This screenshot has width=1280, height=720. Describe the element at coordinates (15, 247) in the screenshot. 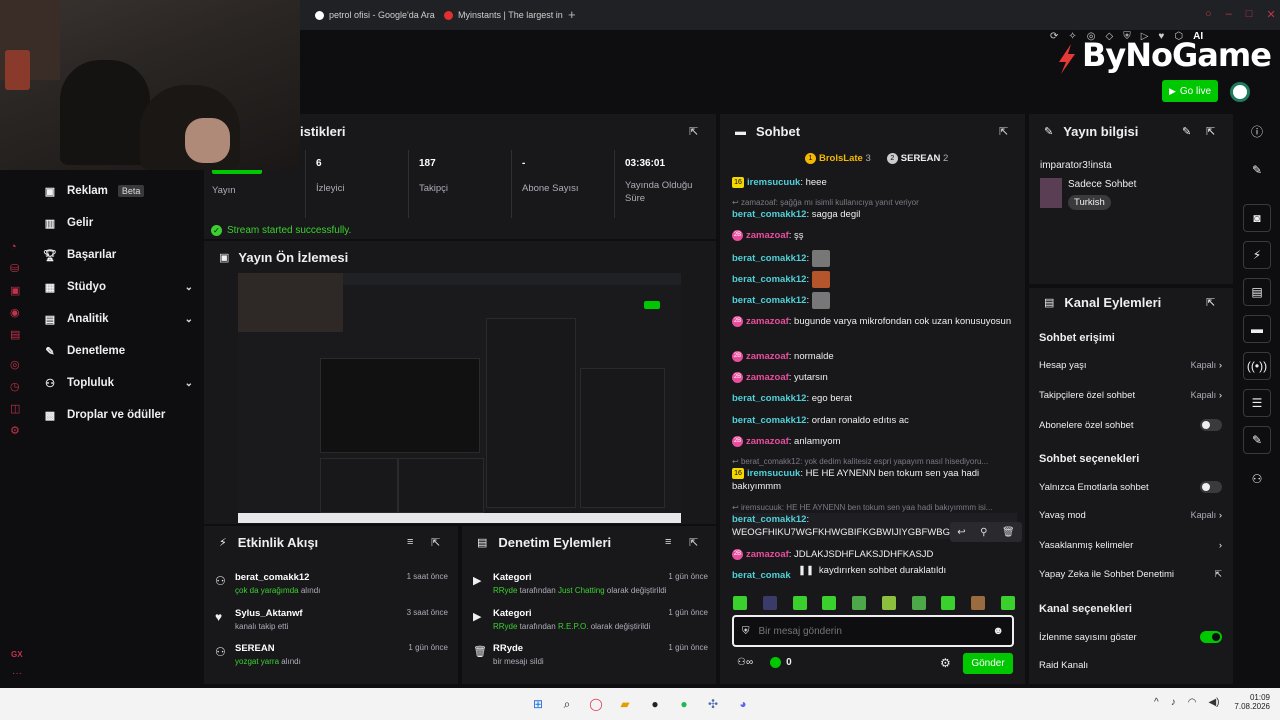

I see `history-icon: ◔` at that location.